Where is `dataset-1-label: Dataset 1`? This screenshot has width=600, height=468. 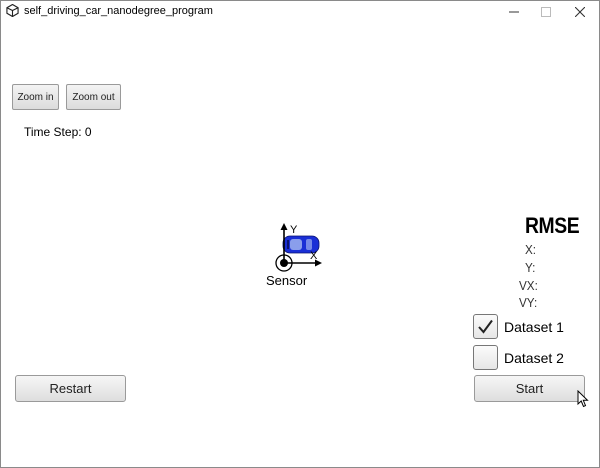 dataset-1-label: Dataset 1 is located at coordinates (534, 327).